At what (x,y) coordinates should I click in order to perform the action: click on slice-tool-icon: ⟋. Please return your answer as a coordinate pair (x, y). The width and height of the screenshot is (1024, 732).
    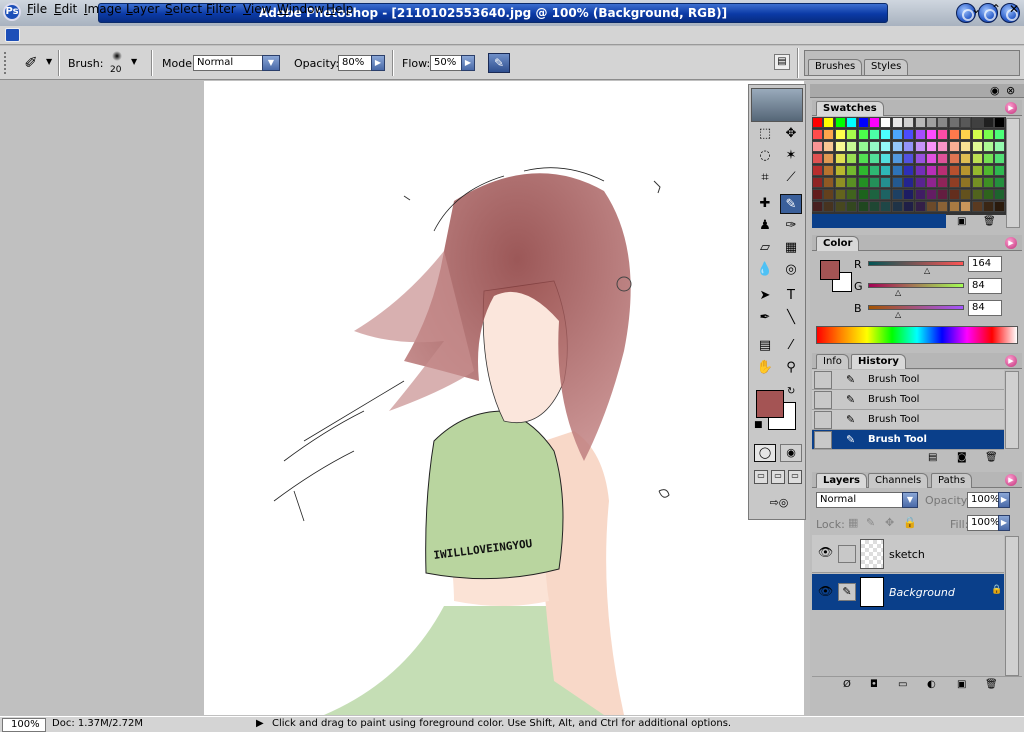
    Looking at the image, I should click on (791, 178).